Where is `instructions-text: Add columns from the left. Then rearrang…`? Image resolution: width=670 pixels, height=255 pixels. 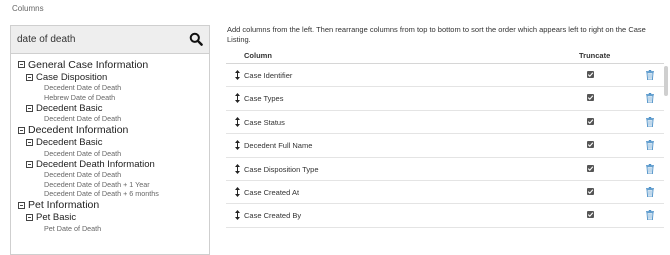
instructions-text: Add columns from the left. Then rearrang… is located at coordinates (436, 34).